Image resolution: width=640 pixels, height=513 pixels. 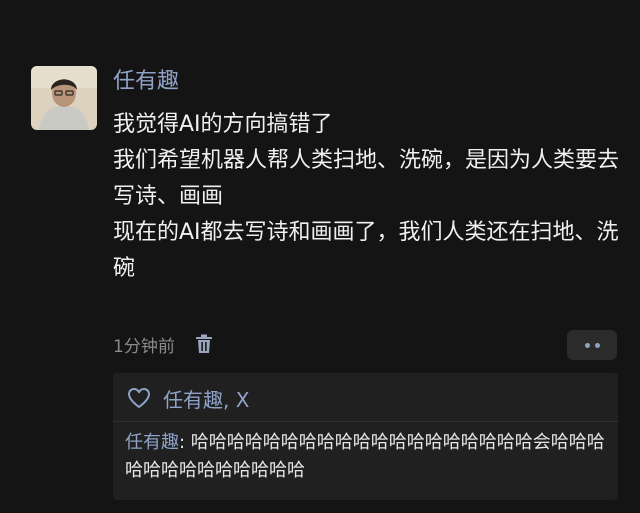 I want to click on avatar-image, so click(x=64, y=98).